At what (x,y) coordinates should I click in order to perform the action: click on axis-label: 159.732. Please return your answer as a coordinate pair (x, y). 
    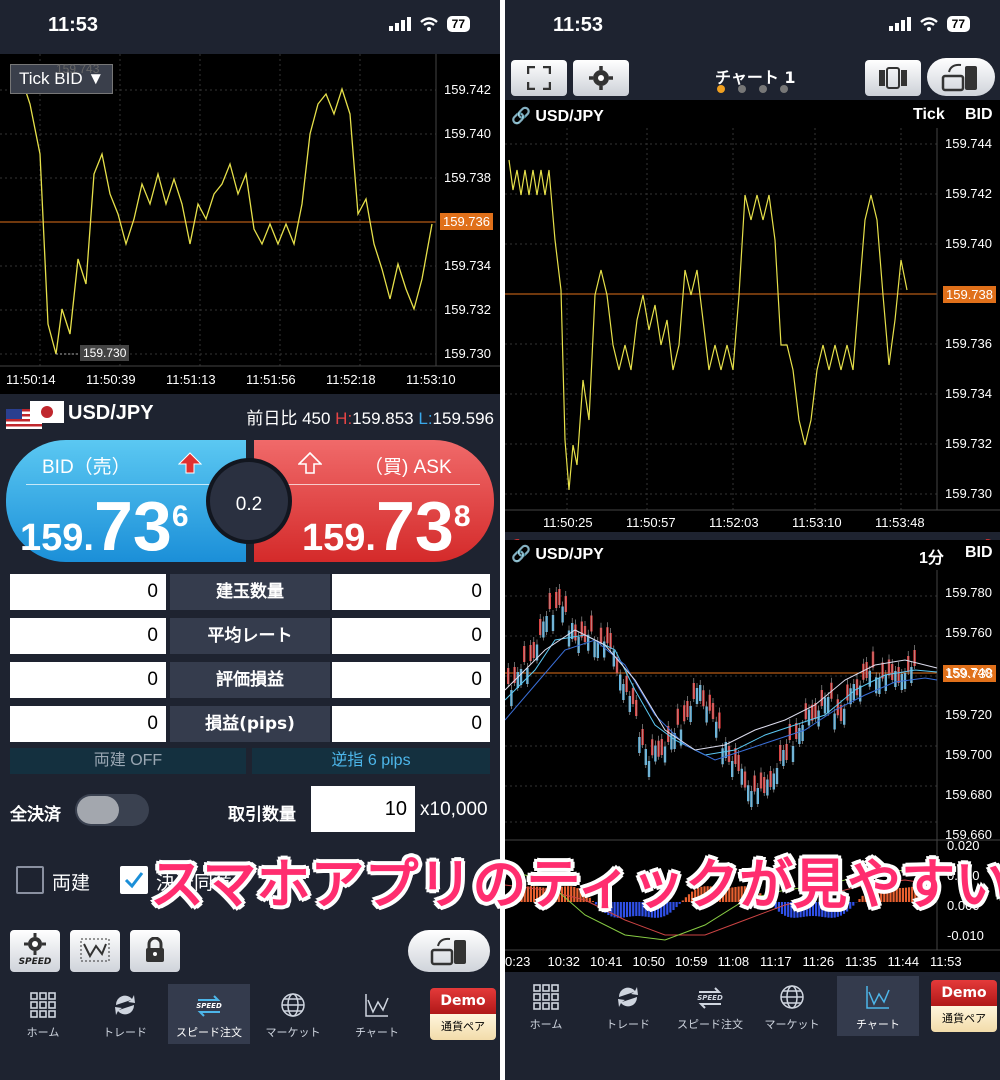
    Looking at the image, I should click on (968, 443).